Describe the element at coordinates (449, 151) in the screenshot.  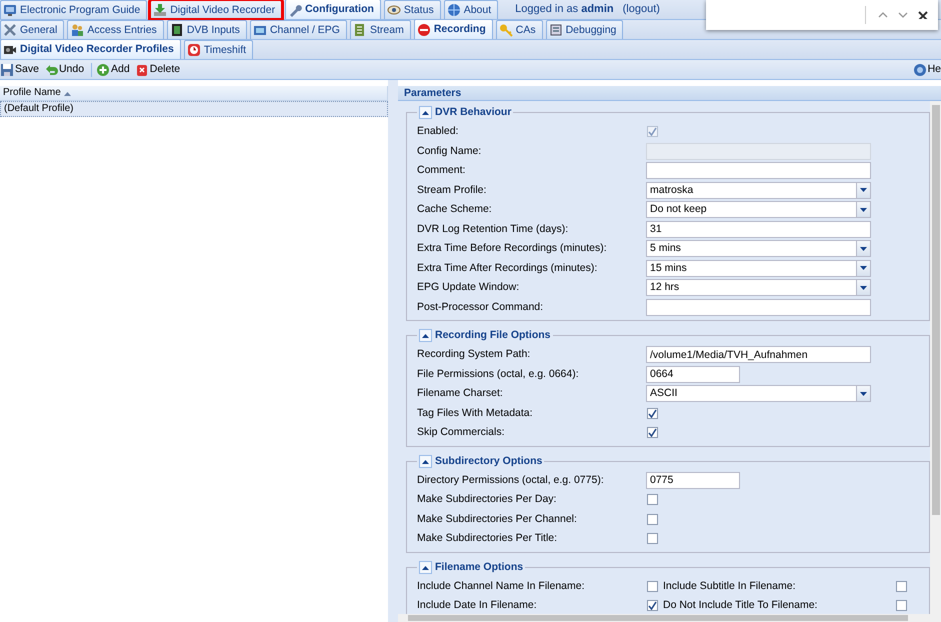
I see `field-label: Config Name:` at that location.